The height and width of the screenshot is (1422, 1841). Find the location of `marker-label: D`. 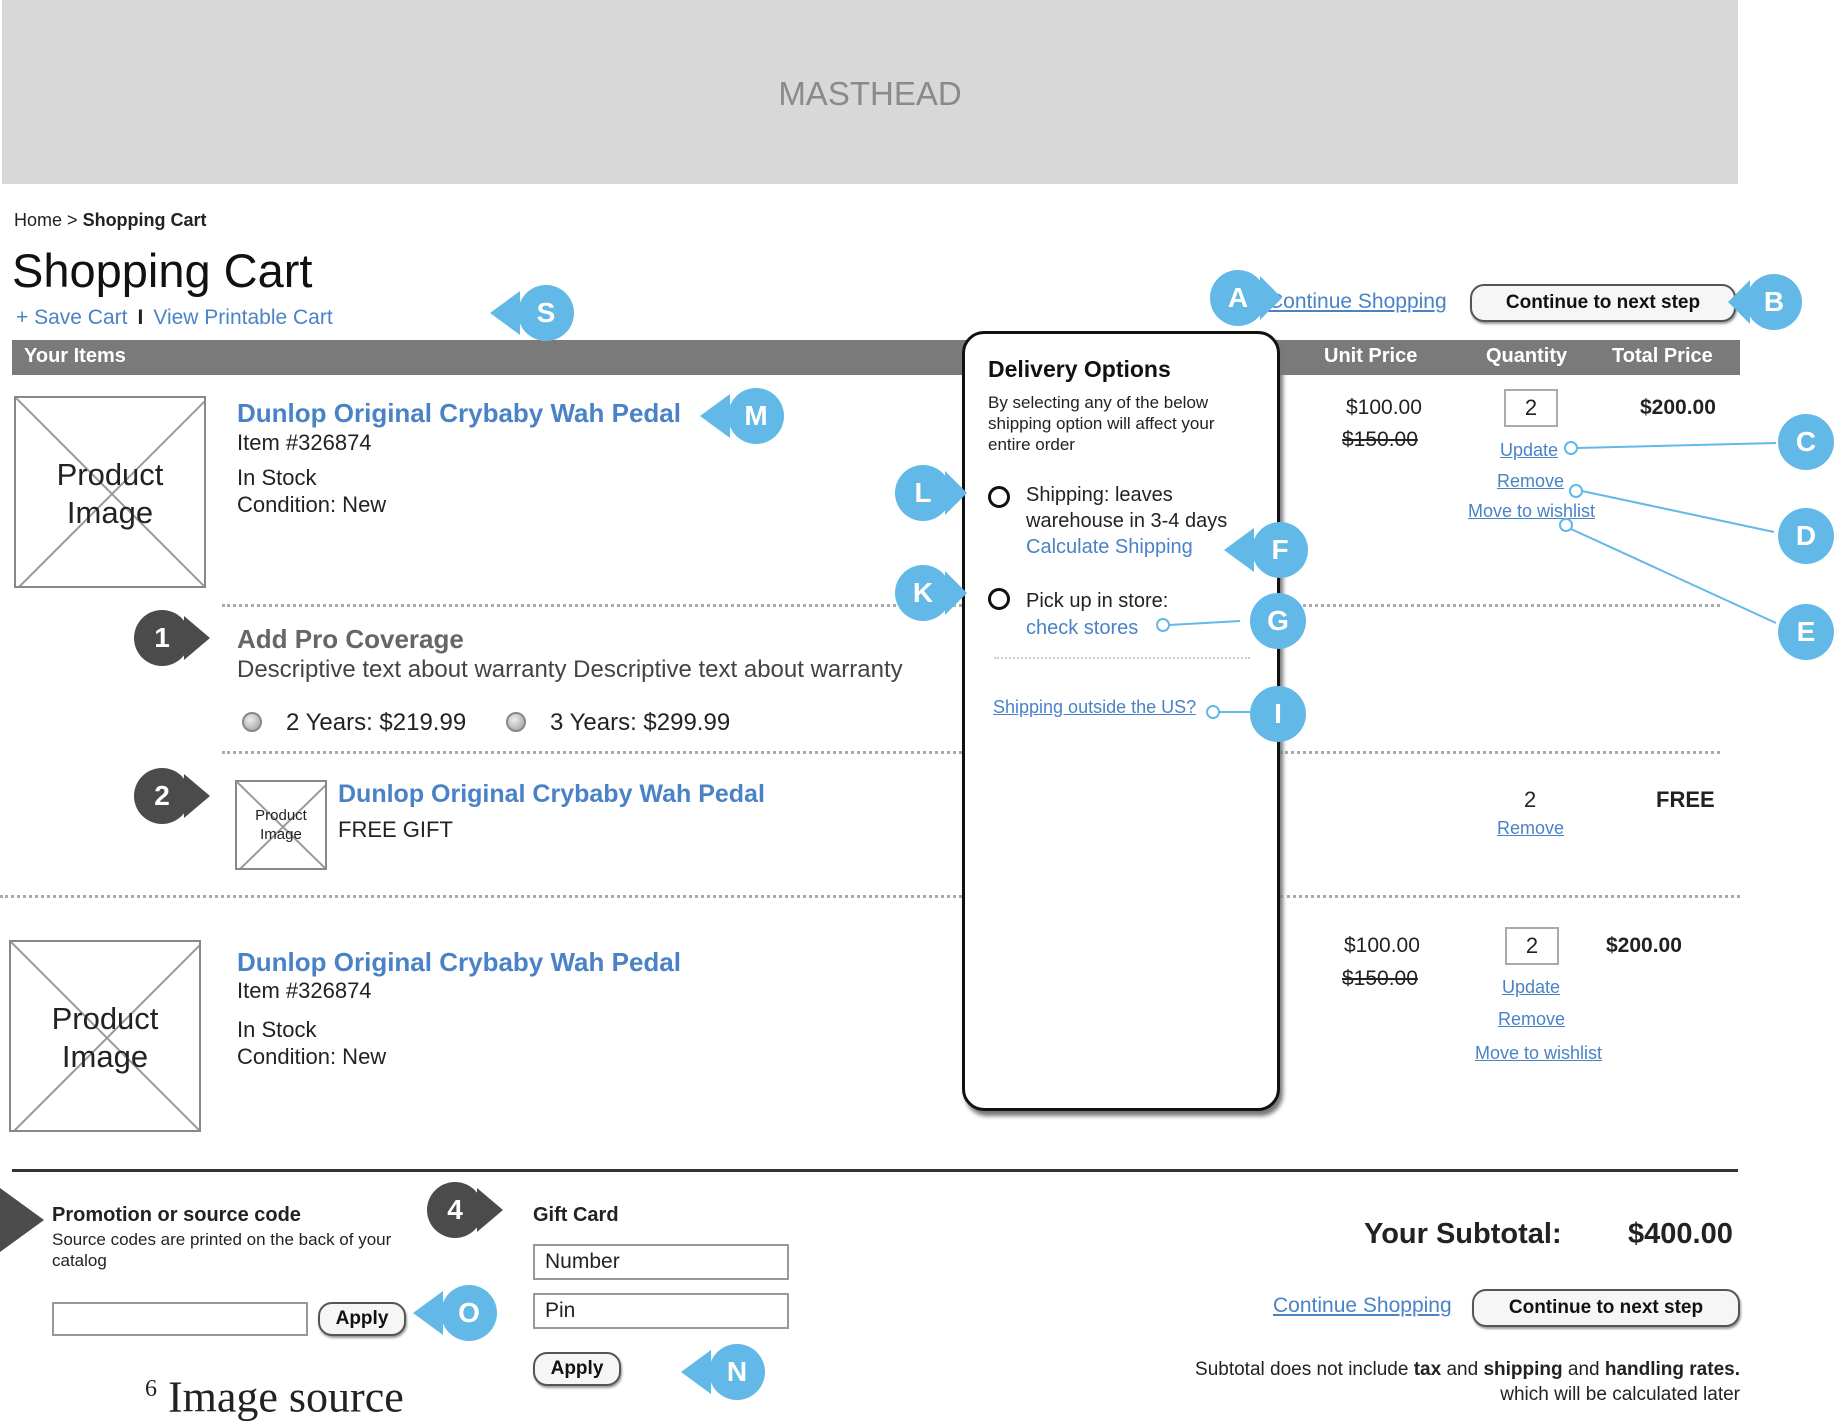

marker-label: D is located at coordinates (1806, 536).